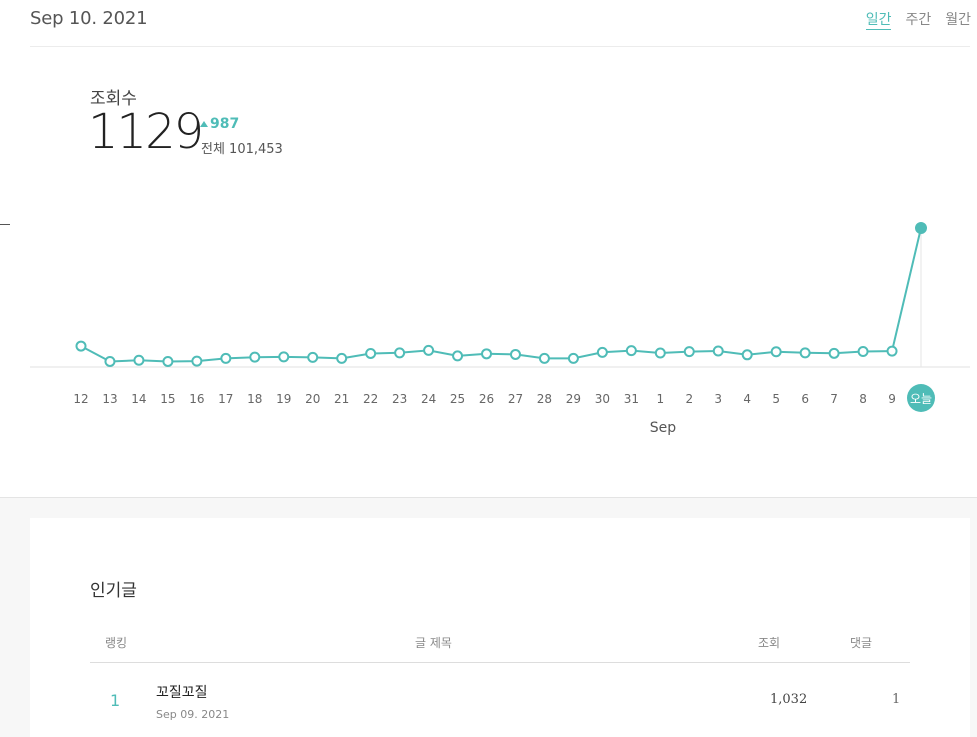 The width and height of the screenshot is (977, 737). What do you see at coordinates (341, 399) in the screenshot?
I see `x-tick-label: 21` at bounding box center [341, 399].